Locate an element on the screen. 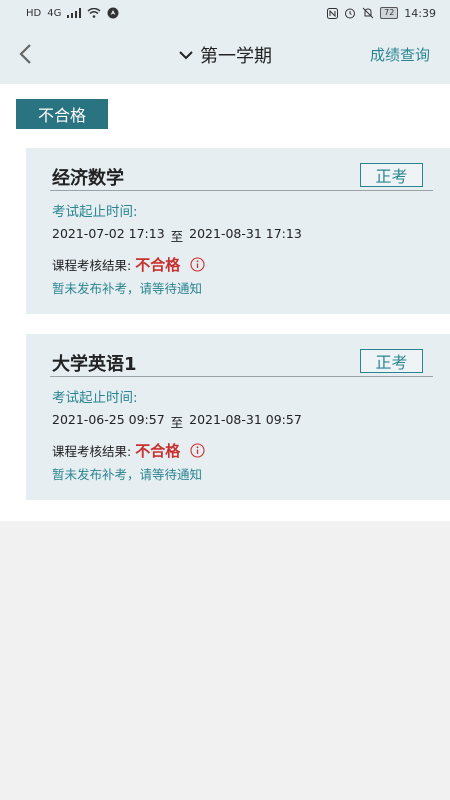 Image resolution: width=450 pixels, height=800 pixels. chevron-left-icon is located at coordinates (25, 54).